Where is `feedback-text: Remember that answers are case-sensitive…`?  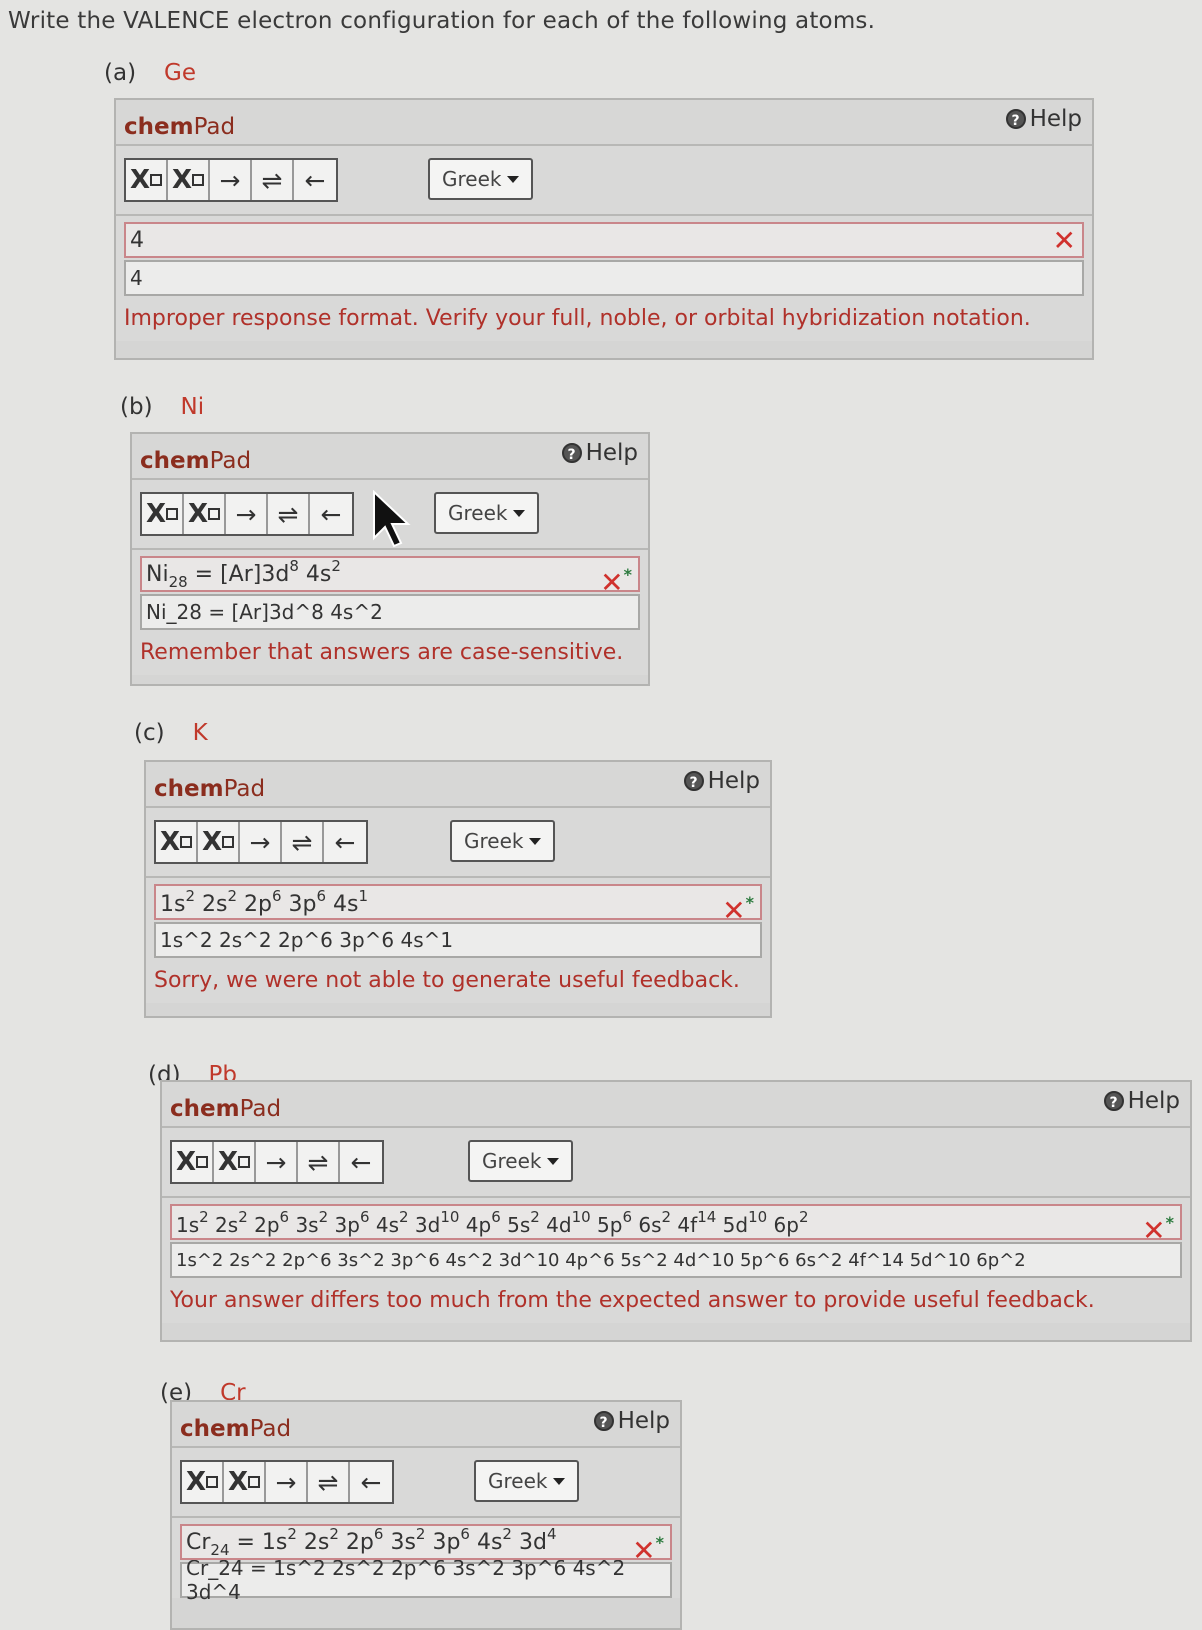 feedback-text: Remember that answers are case-sensitive… is located at coordinates (390, 652).